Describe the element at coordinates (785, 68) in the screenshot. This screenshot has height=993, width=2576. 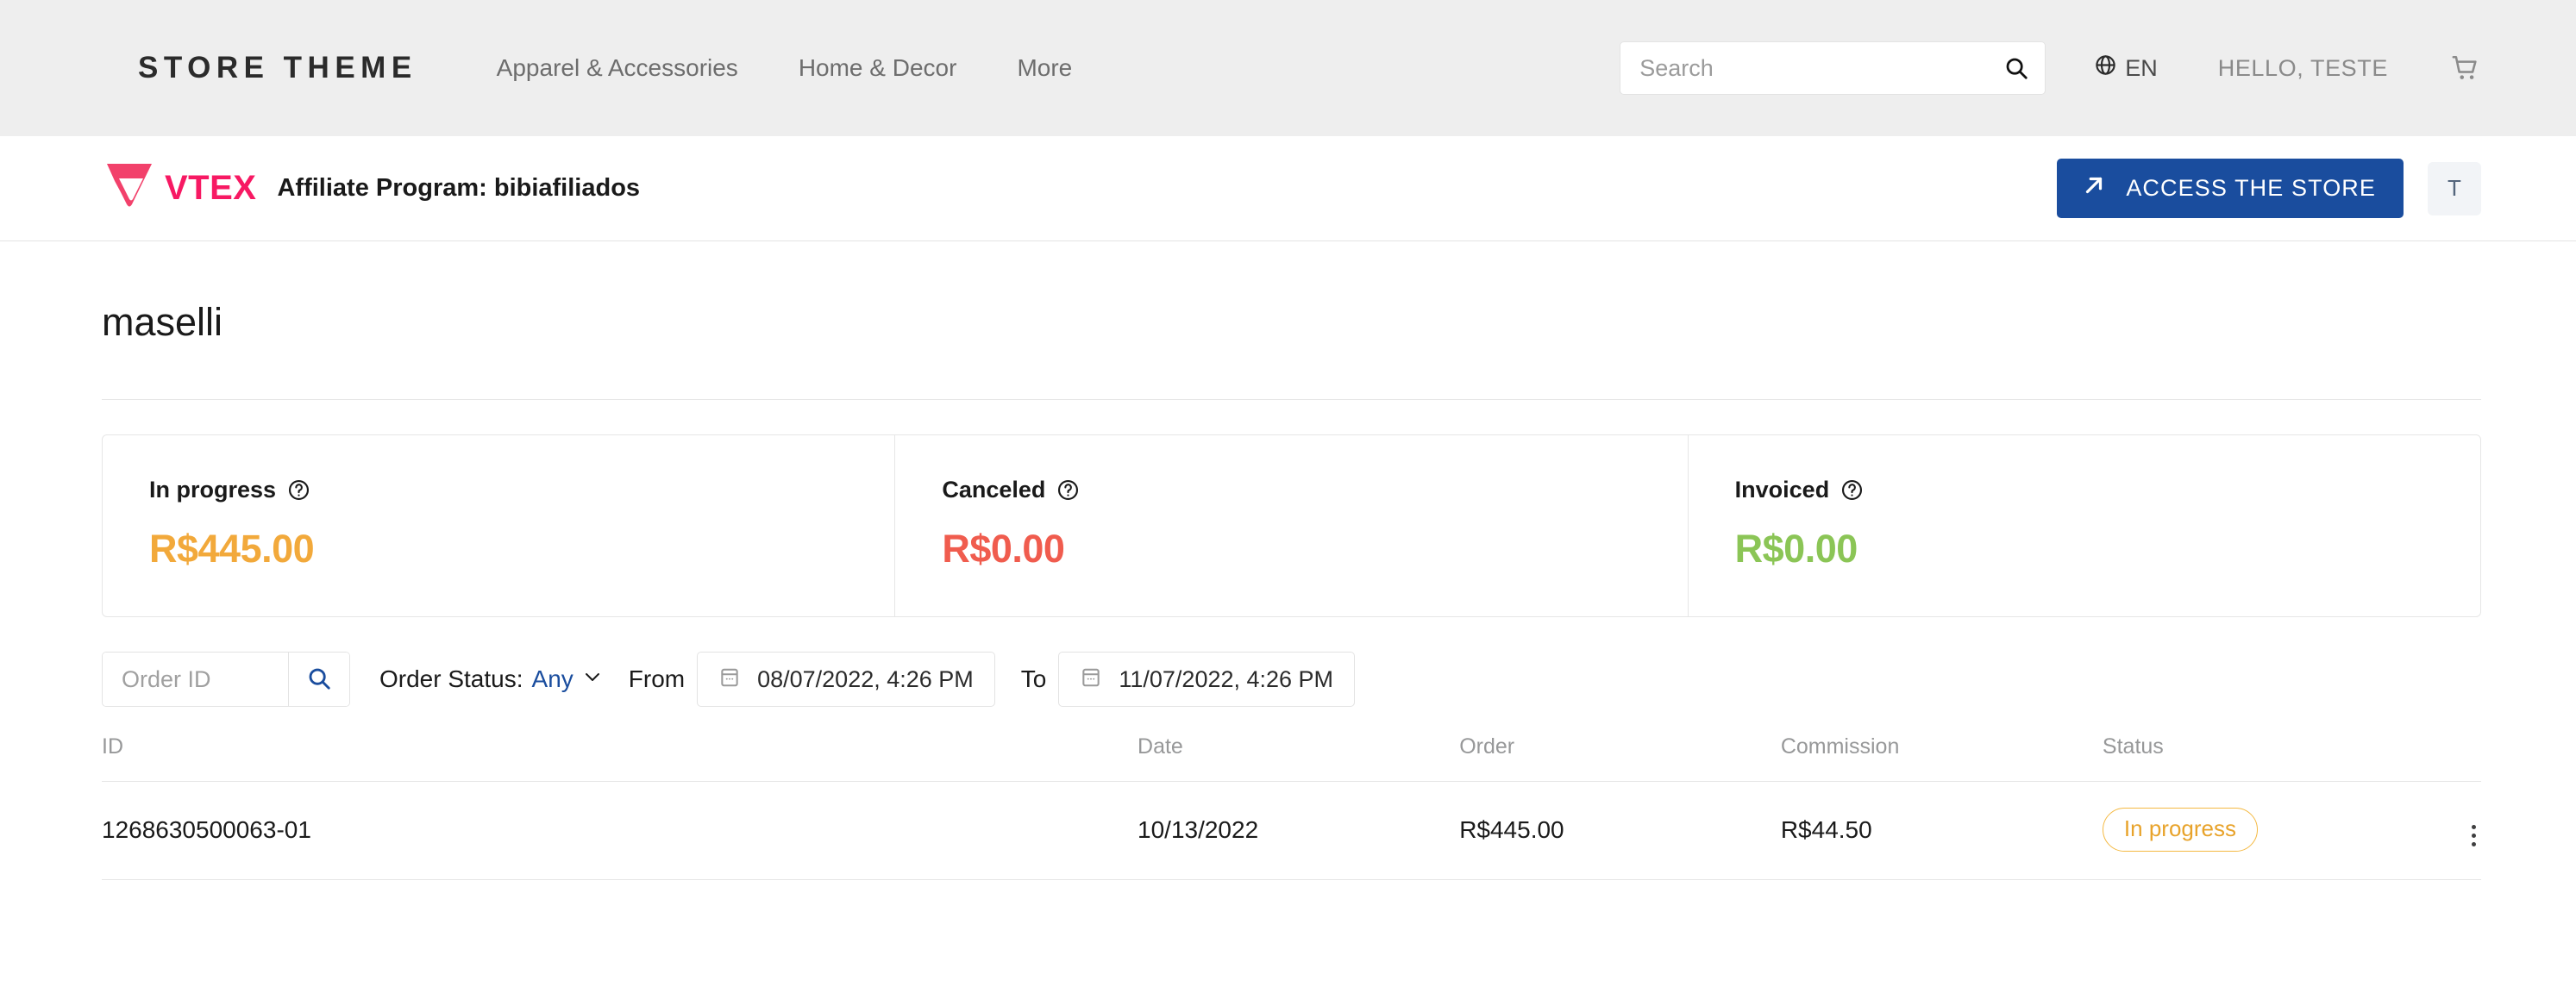
I see `storefront-nav: Apparel & Accessories Home & Decor More` at that location.